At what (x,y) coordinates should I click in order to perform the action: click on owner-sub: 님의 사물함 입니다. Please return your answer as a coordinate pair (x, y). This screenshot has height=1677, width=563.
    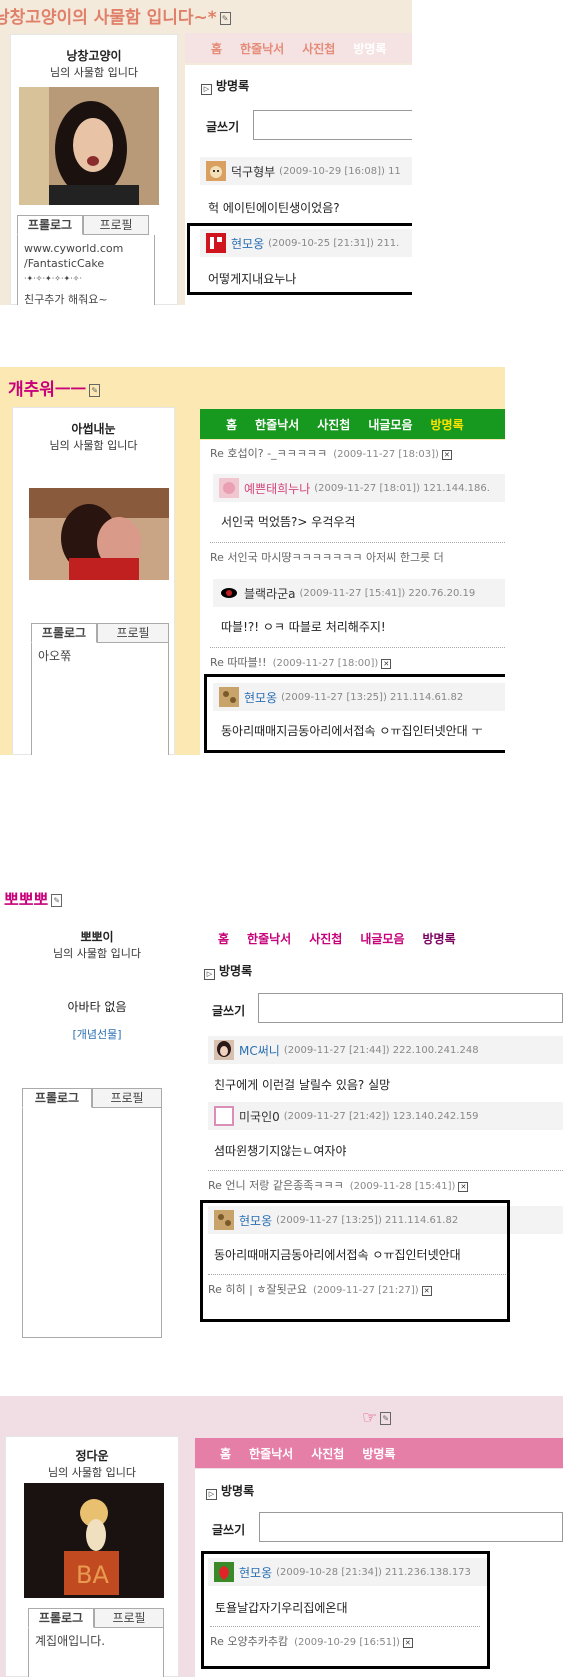
    Looking at the image, I should click on (97, 953).